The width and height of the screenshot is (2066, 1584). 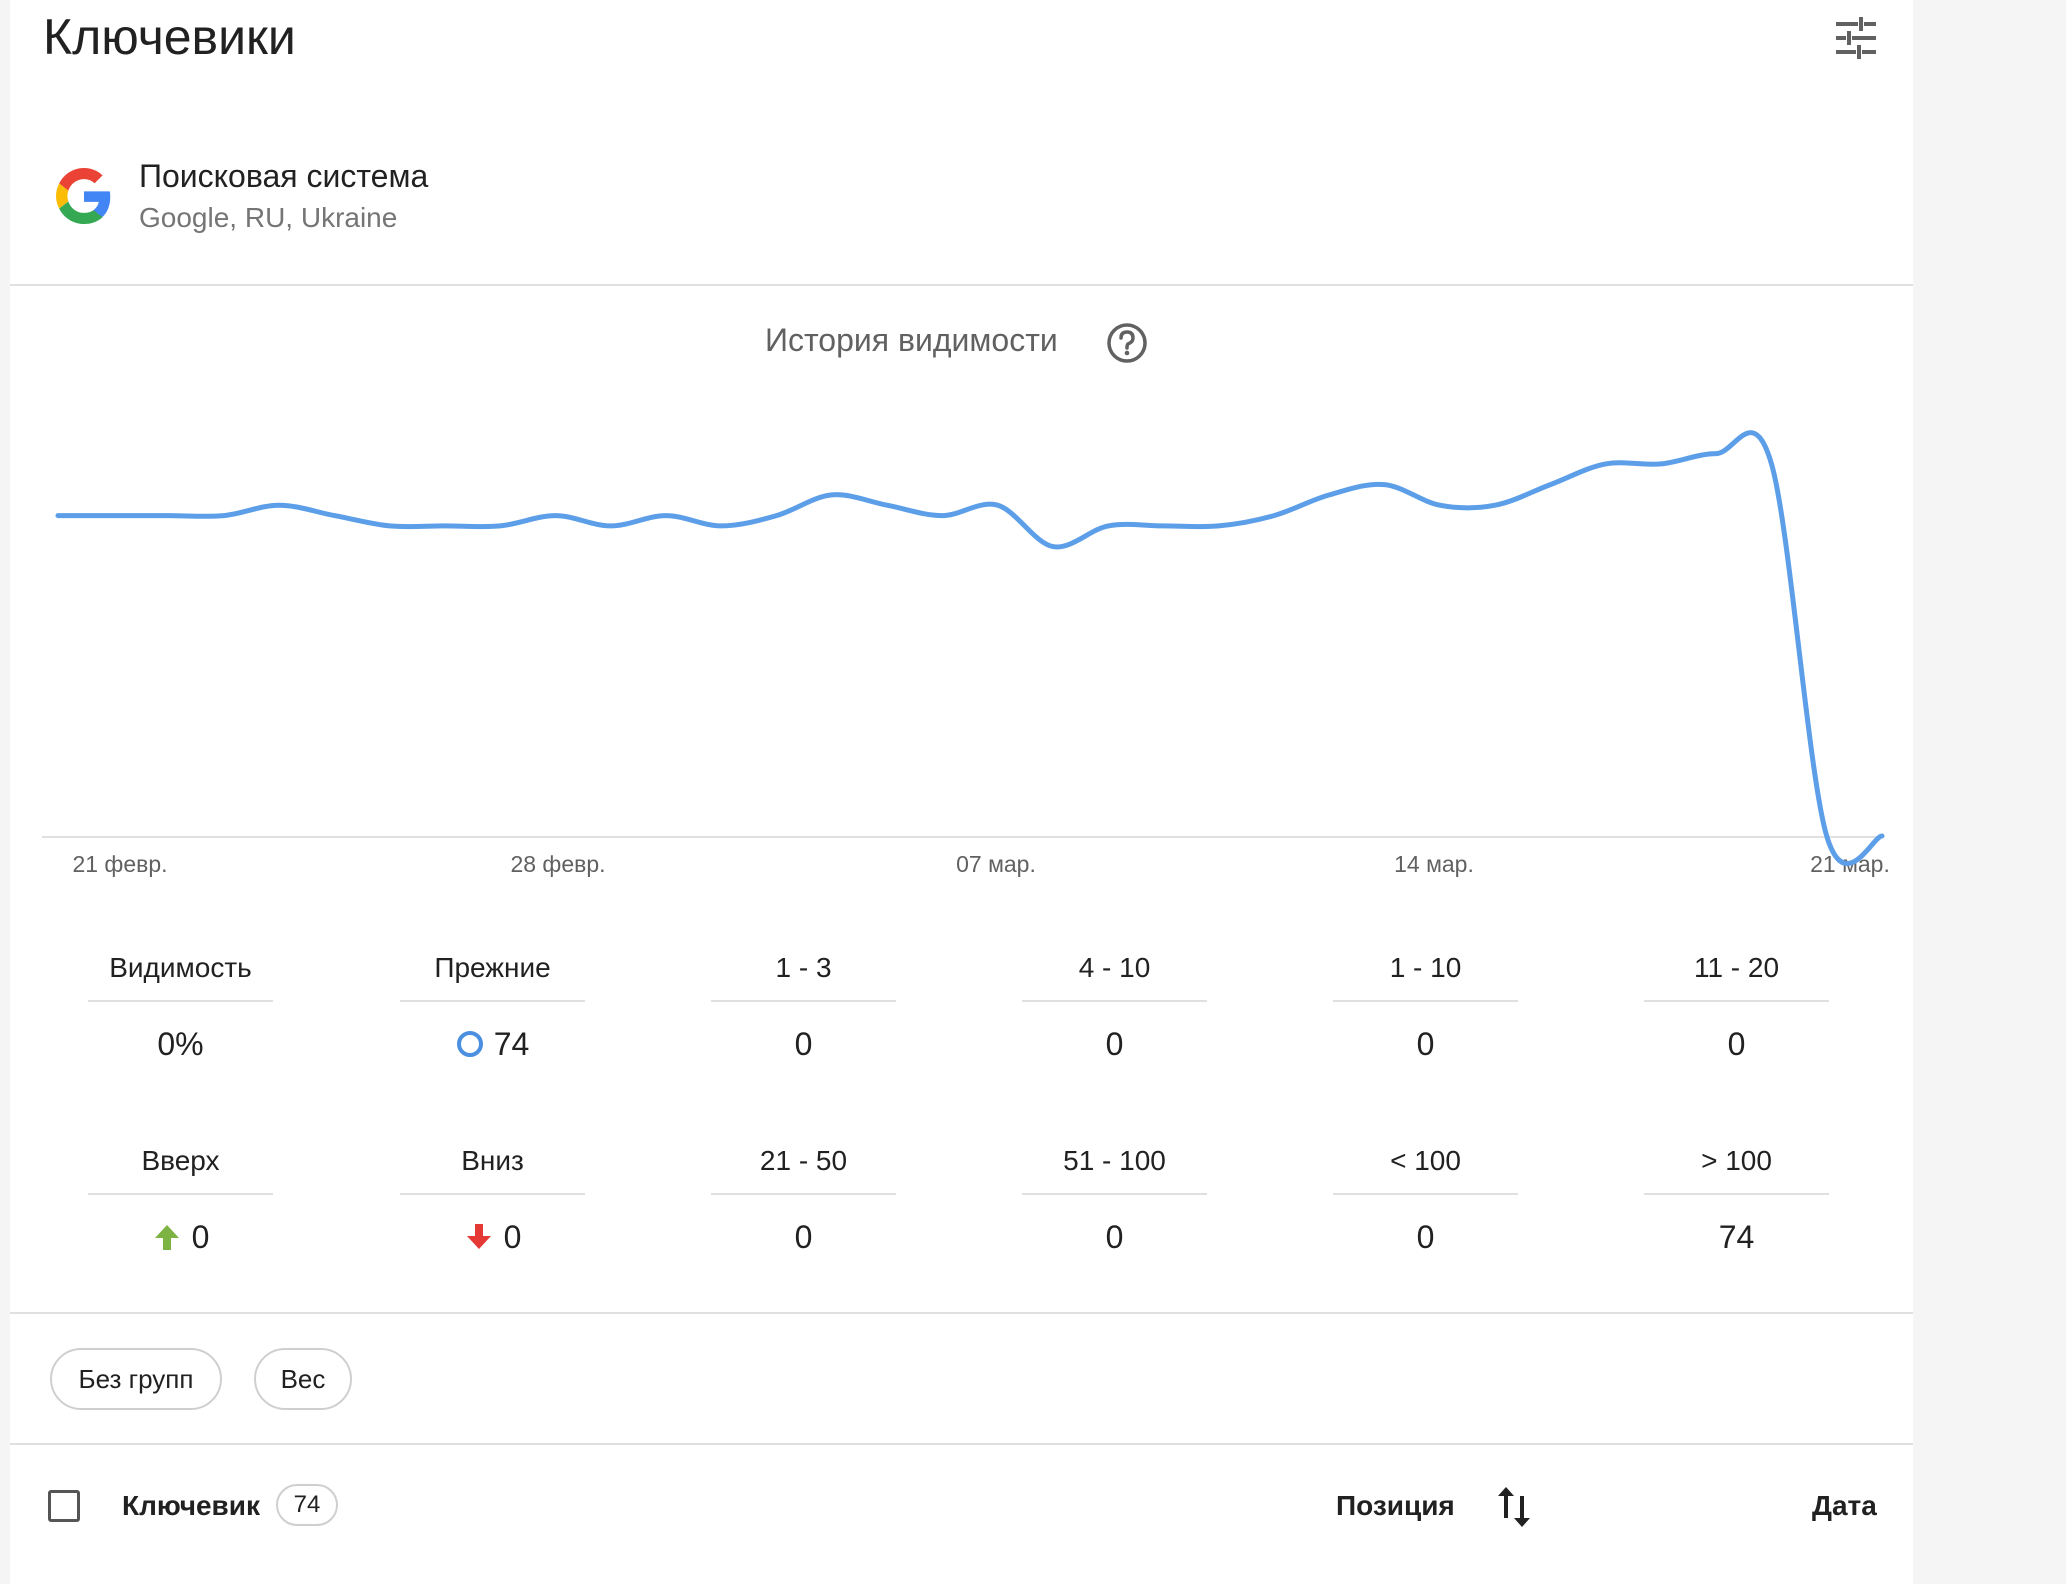 What do you see at coordinates (803, 1198) in the screenshot?
I see `stat-cell: 21 - 50 0` at bounding box center [803, 1198].